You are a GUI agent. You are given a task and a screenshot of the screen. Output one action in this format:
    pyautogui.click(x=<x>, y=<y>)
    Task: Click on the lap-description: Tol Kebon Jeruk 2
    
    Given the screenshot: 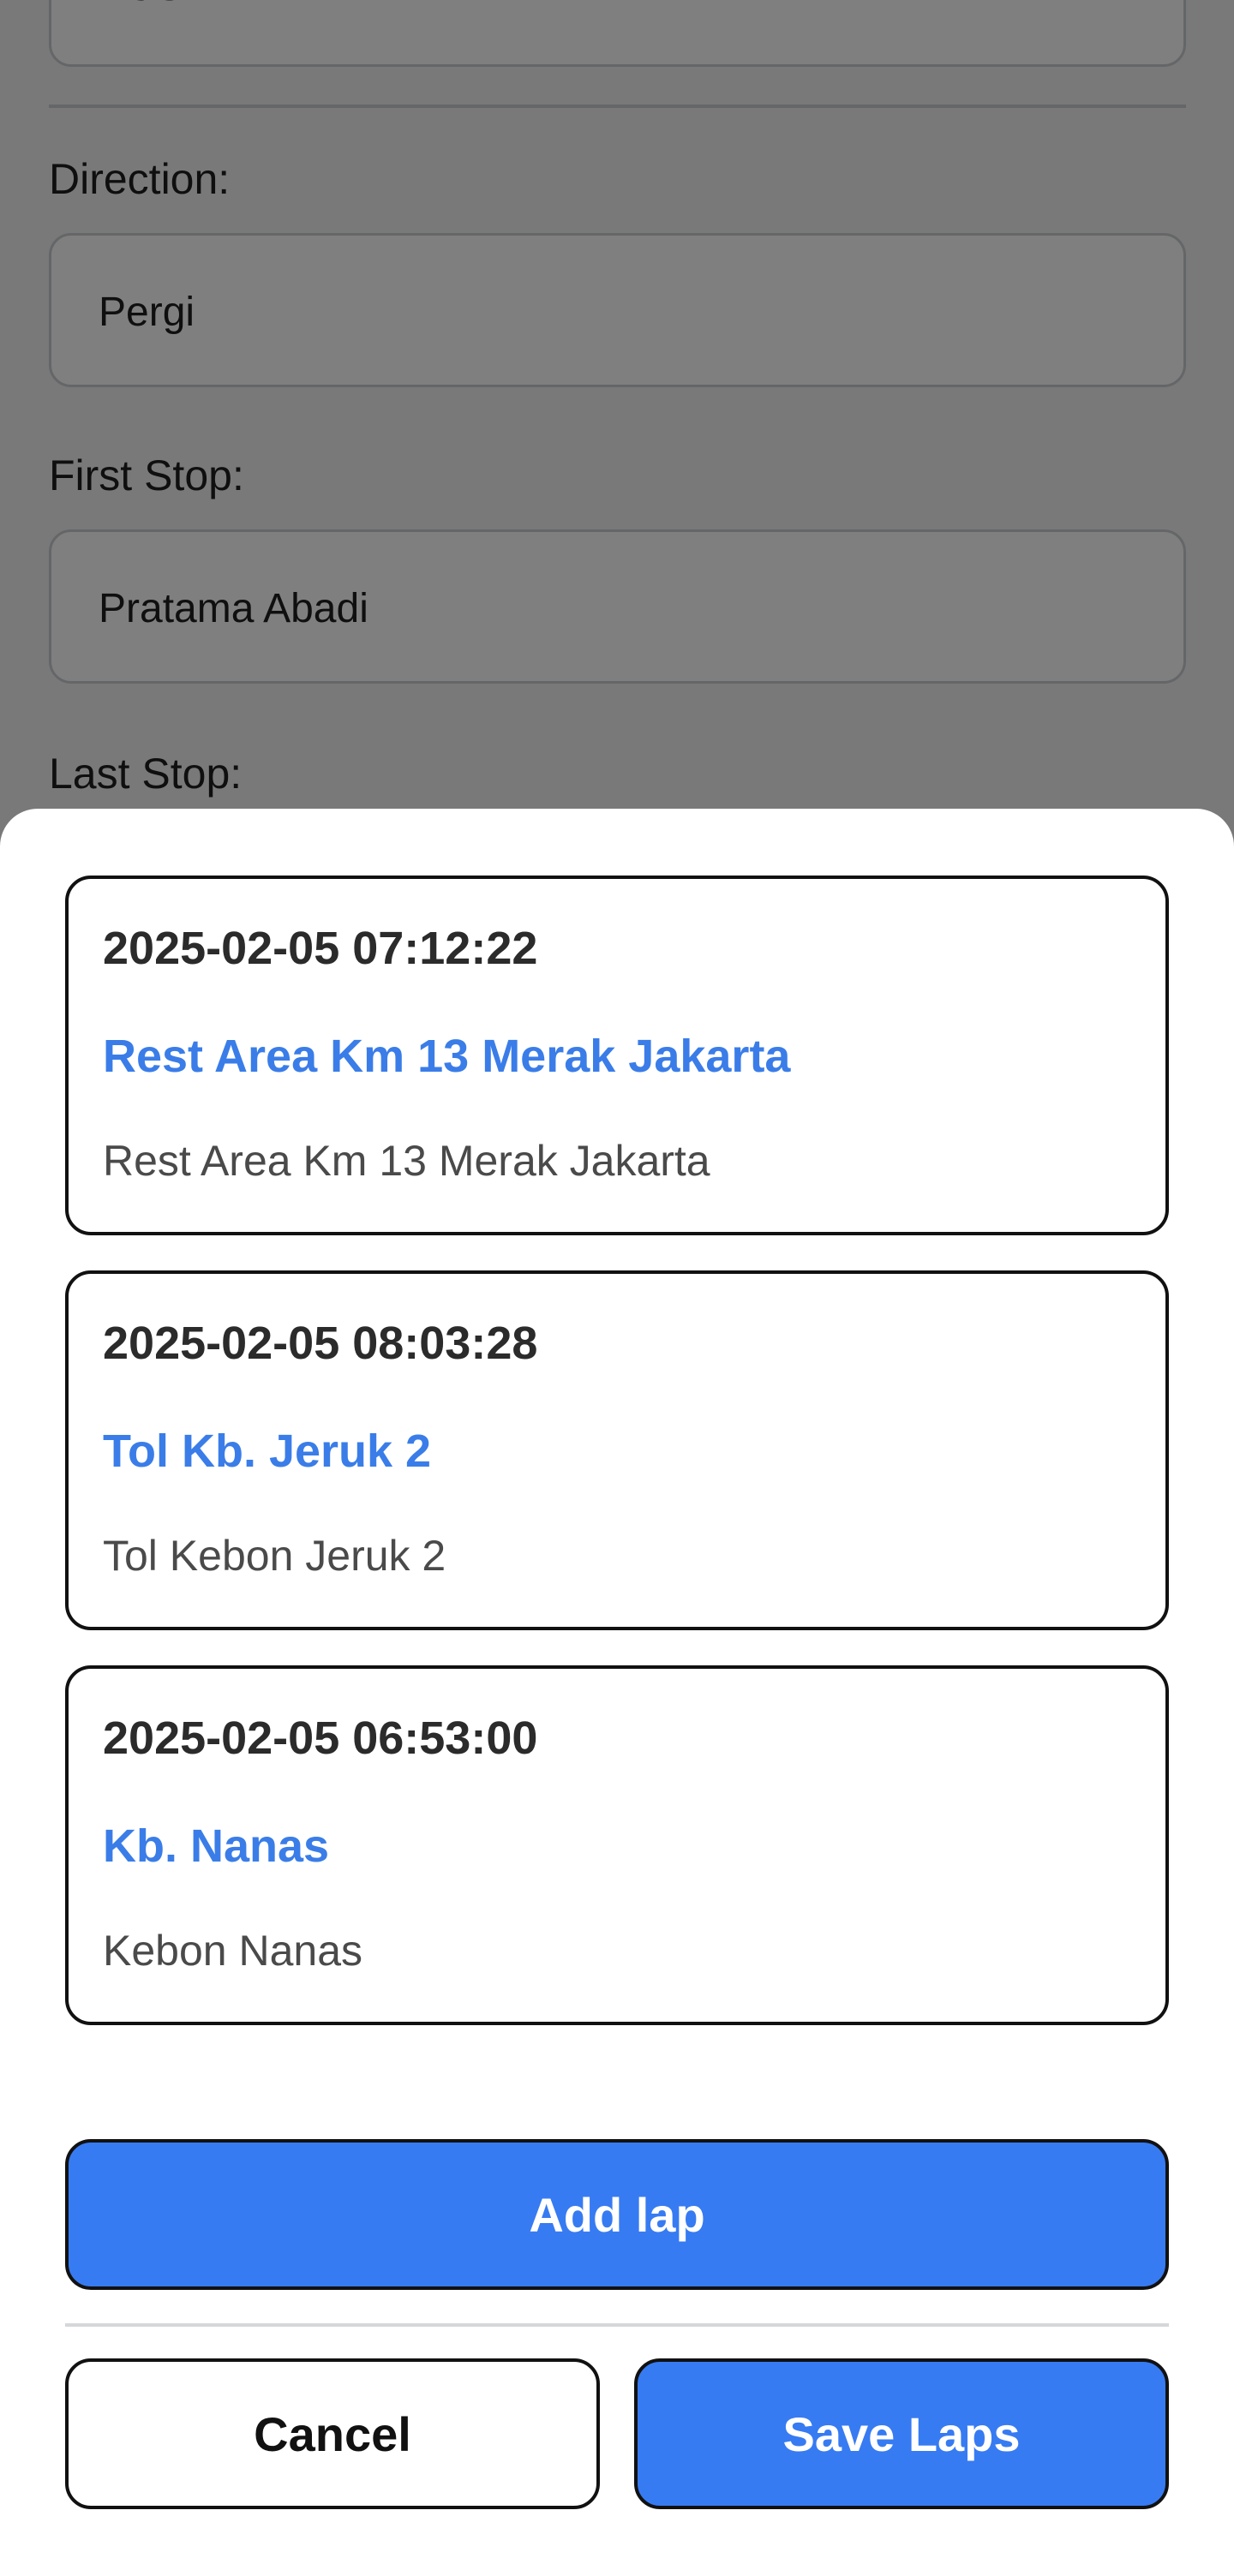 What is the action you would take?
    pyautogui.click(x=274, y=1556)
    